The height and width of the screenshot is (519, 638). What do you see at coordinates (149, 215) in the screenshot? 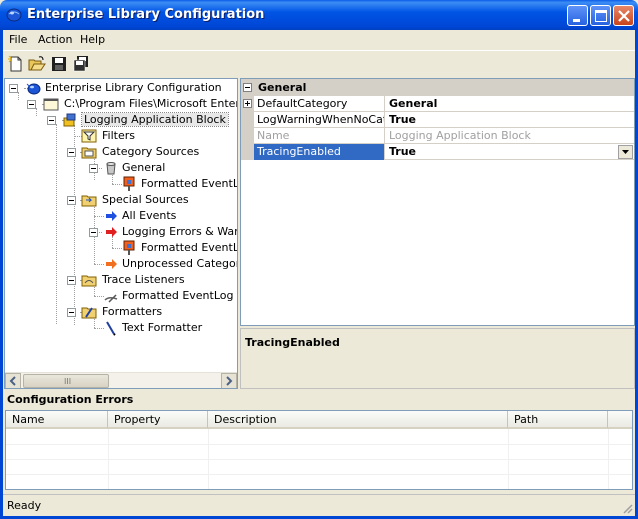
I see `tree-node-label: All Events` at bounding box center [149, 215].